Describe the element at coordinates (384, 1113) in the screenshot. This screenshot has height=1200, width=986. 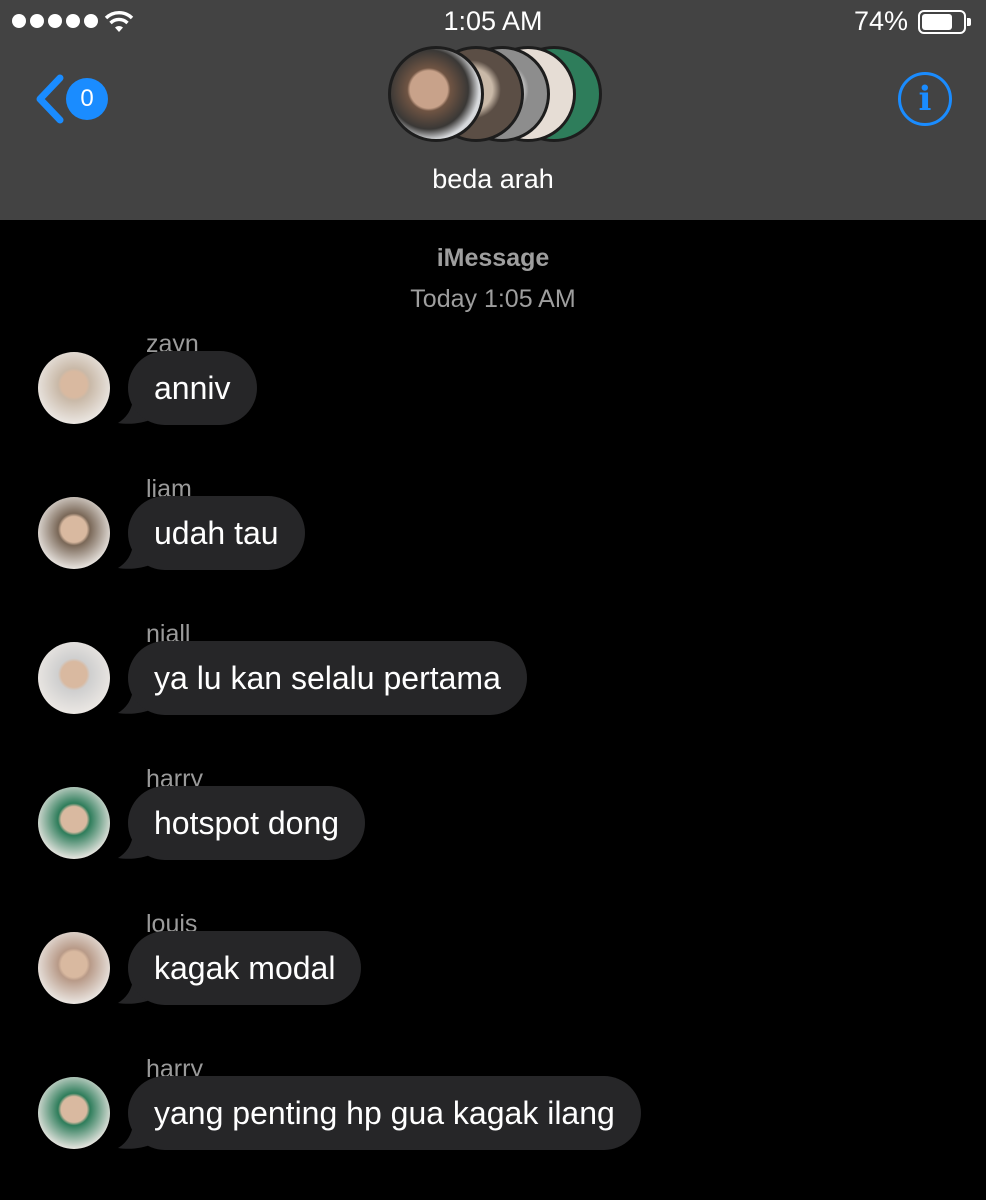
I see `message-text: yang penting hp gua kagak ilang` at that location.